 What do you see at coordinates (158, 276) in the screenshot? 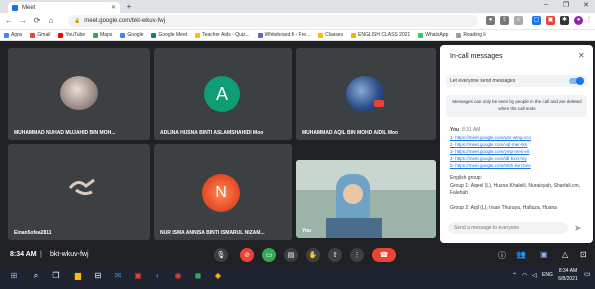
I see `edge-icon: ◐` at bounding box center [158, 276].